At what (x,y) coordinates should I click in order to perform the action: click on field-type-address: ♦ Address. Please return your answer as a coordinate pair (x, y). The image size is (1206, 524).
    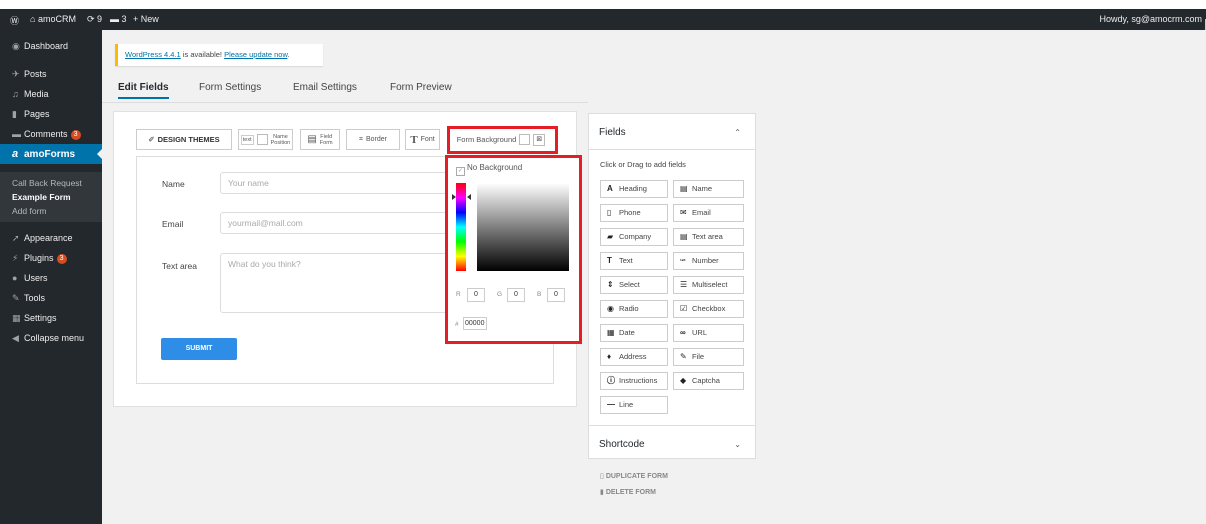
    Looking at the image, I should click on (634, 357).